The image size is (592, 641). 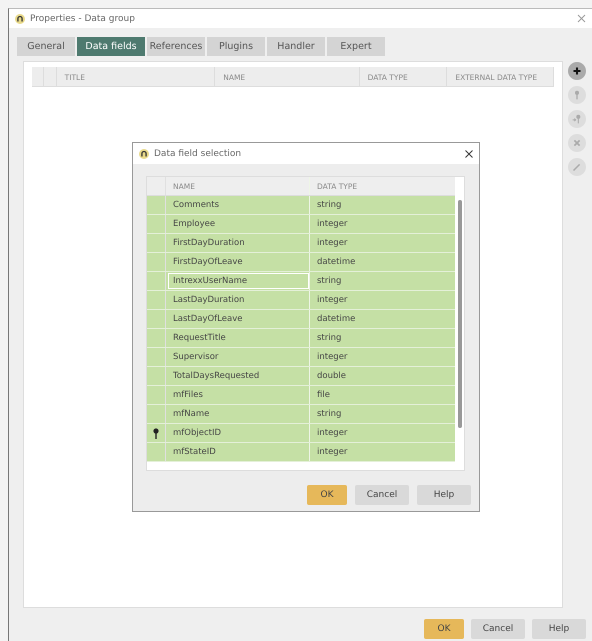 I want to click on field-row: RequestTitle string, so click(x=301, y=338).